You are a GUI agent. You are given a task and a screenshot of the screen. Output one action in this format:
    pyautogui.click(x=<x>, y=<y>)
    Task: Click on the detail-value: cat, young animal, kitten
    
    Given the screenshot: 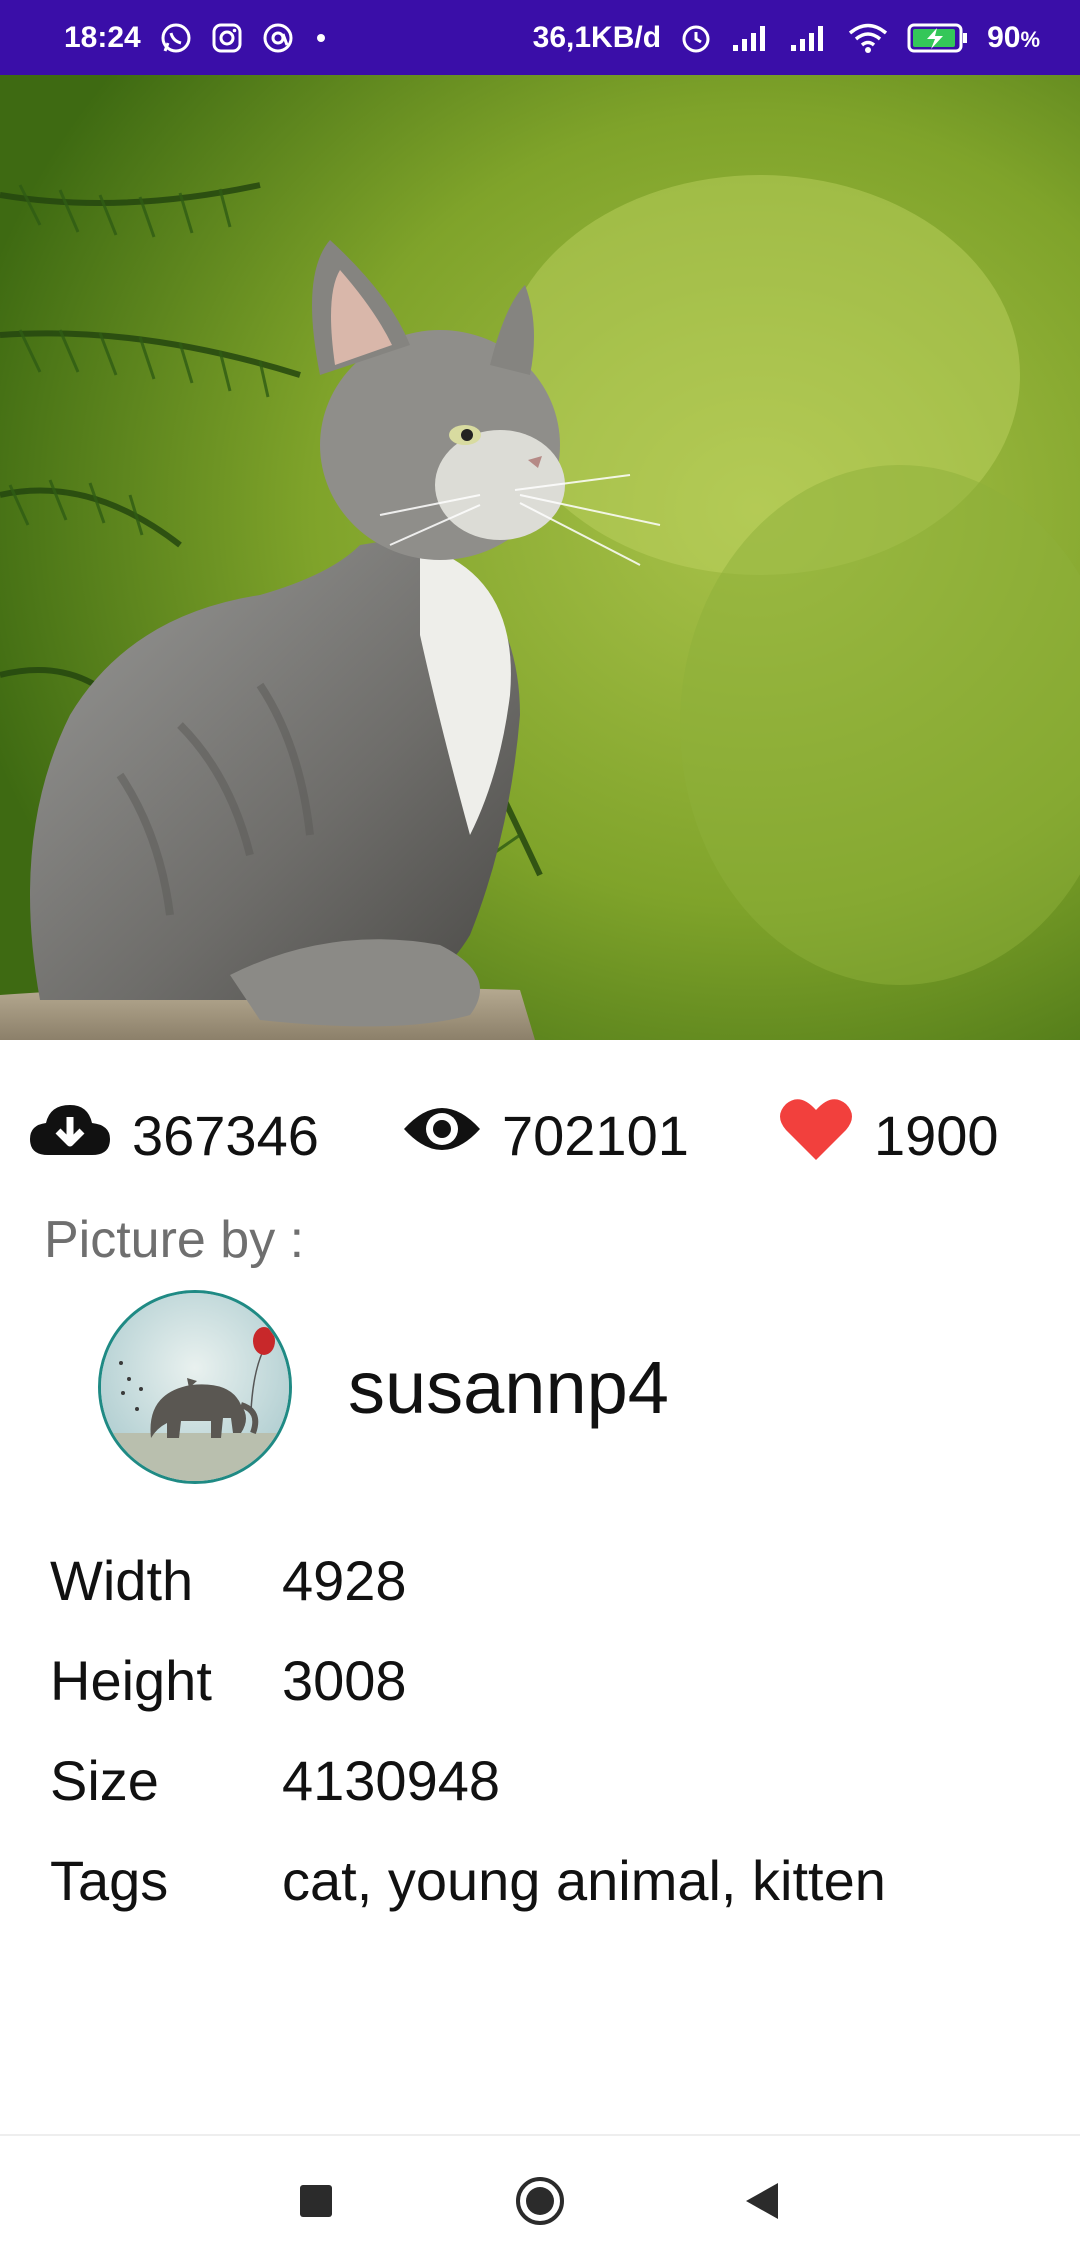 What is the action you would take?
    pyautogui.click(x=584, y=1880)
    